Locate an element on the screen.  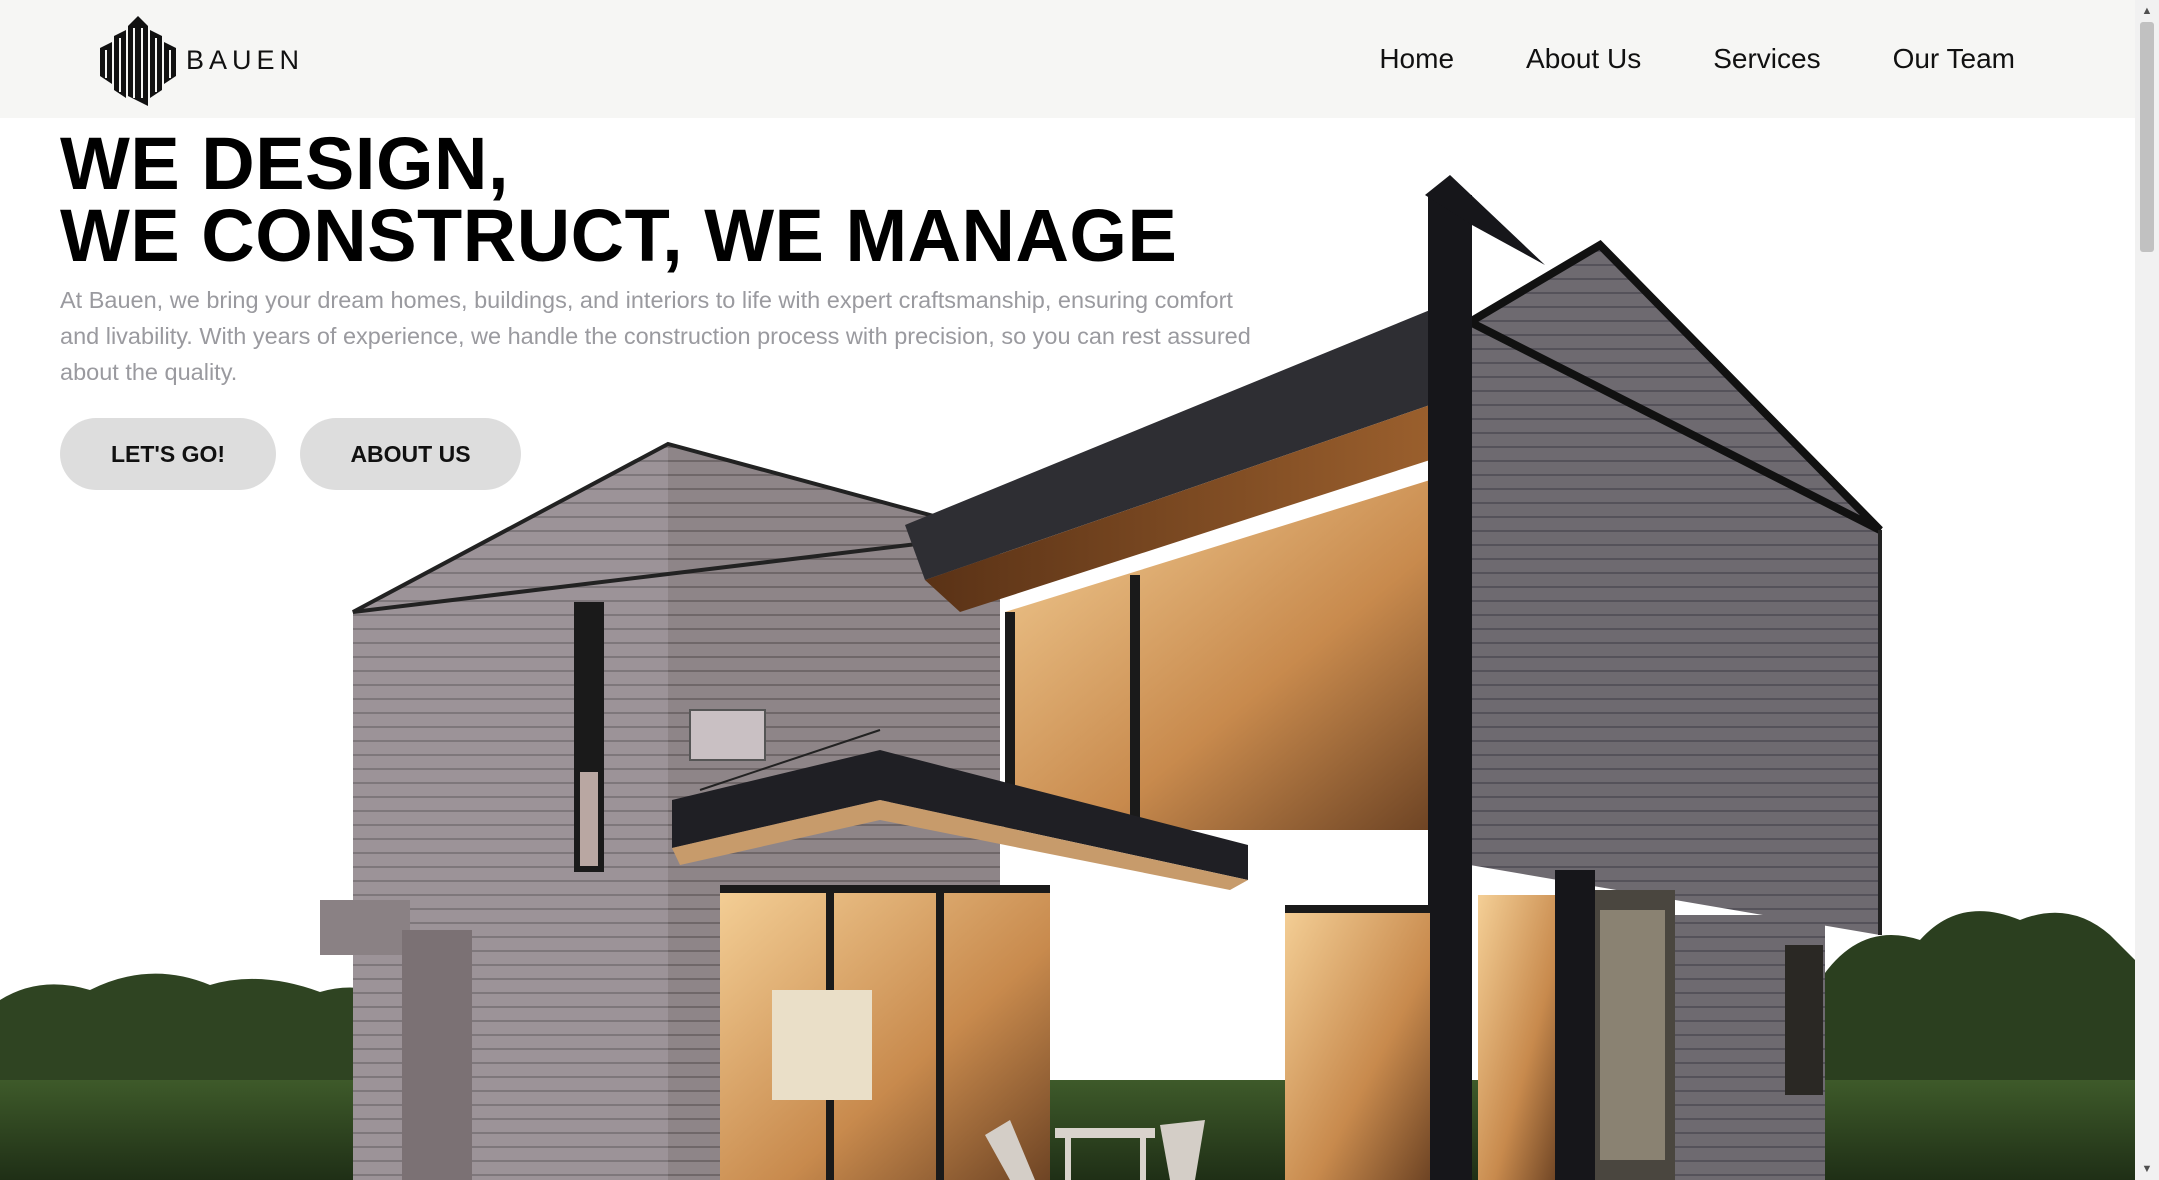
nav-home: Home is located at coordinates (1416, 59).